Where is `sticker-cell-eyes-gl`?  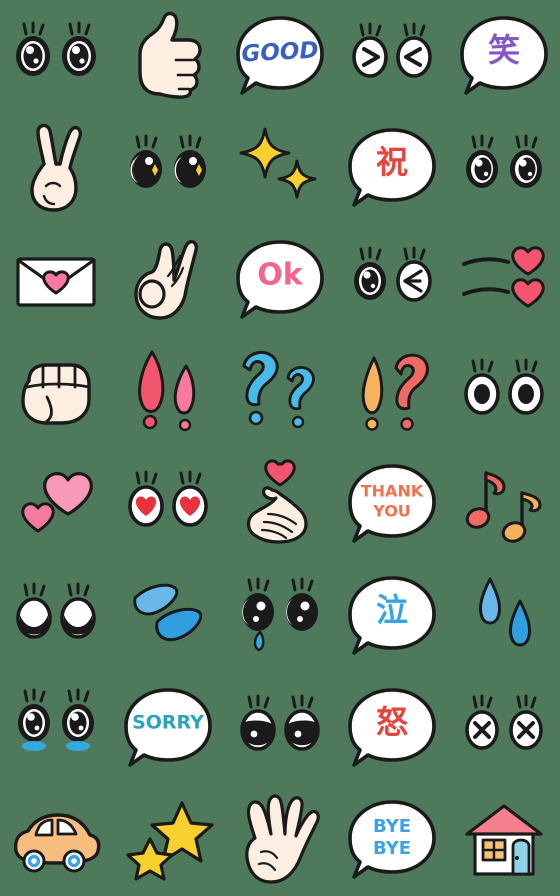
sticker-cell-eyes-gl is located at coordinates (392, 56).